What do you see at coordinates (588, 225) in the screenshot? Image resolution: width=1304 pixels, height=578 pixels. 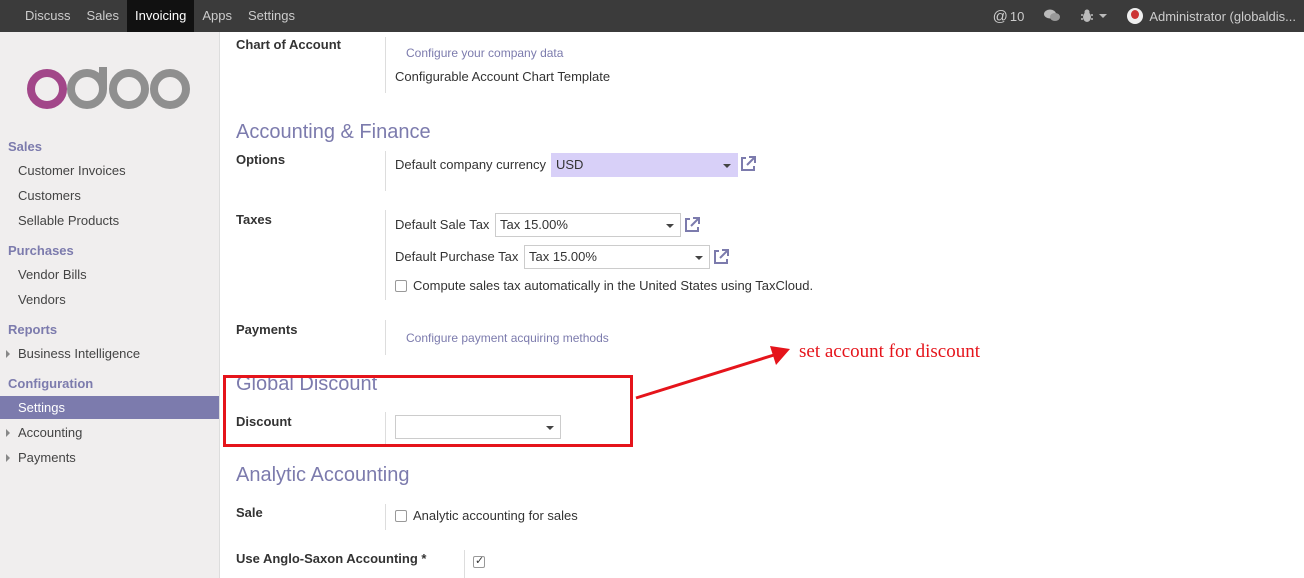 I see `default-sale-tax-select: Tax 15.00%` at bounding box center [588, 225].